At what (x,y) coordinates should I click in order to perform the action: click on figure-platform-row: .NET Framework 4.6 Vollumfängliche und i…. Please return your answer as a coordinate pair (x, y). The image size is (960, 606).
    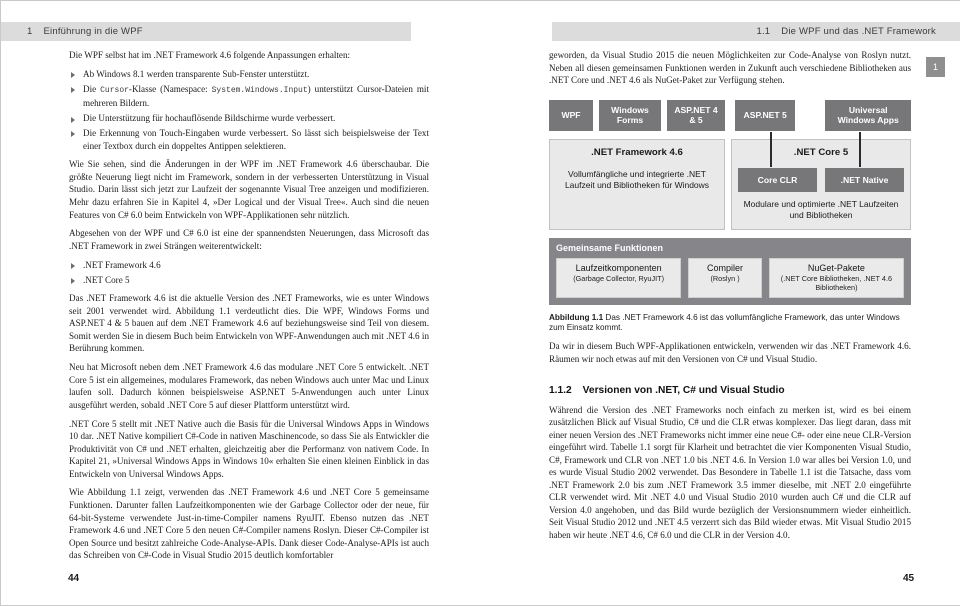
    Looking at the image, I should click on (730, 180).